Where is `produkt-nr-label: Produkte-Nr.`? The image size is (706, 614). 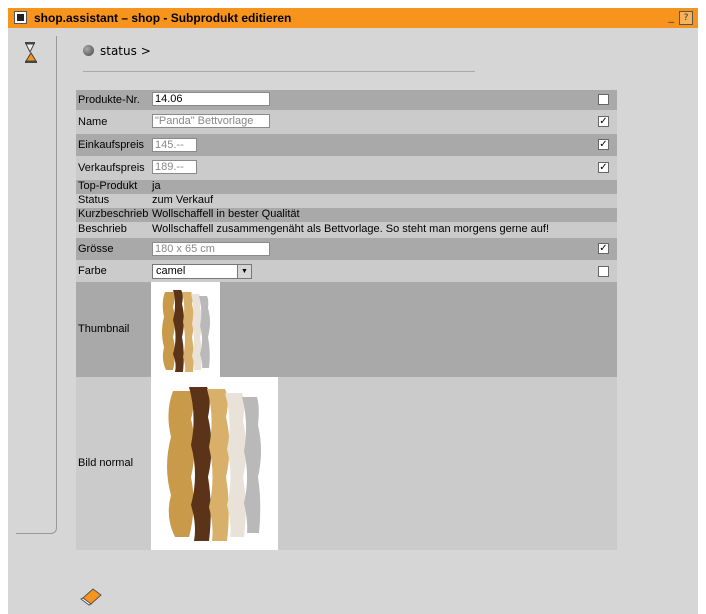 produkt-nr-label: Produkte-Nr. is located at coordinates (109, 100).